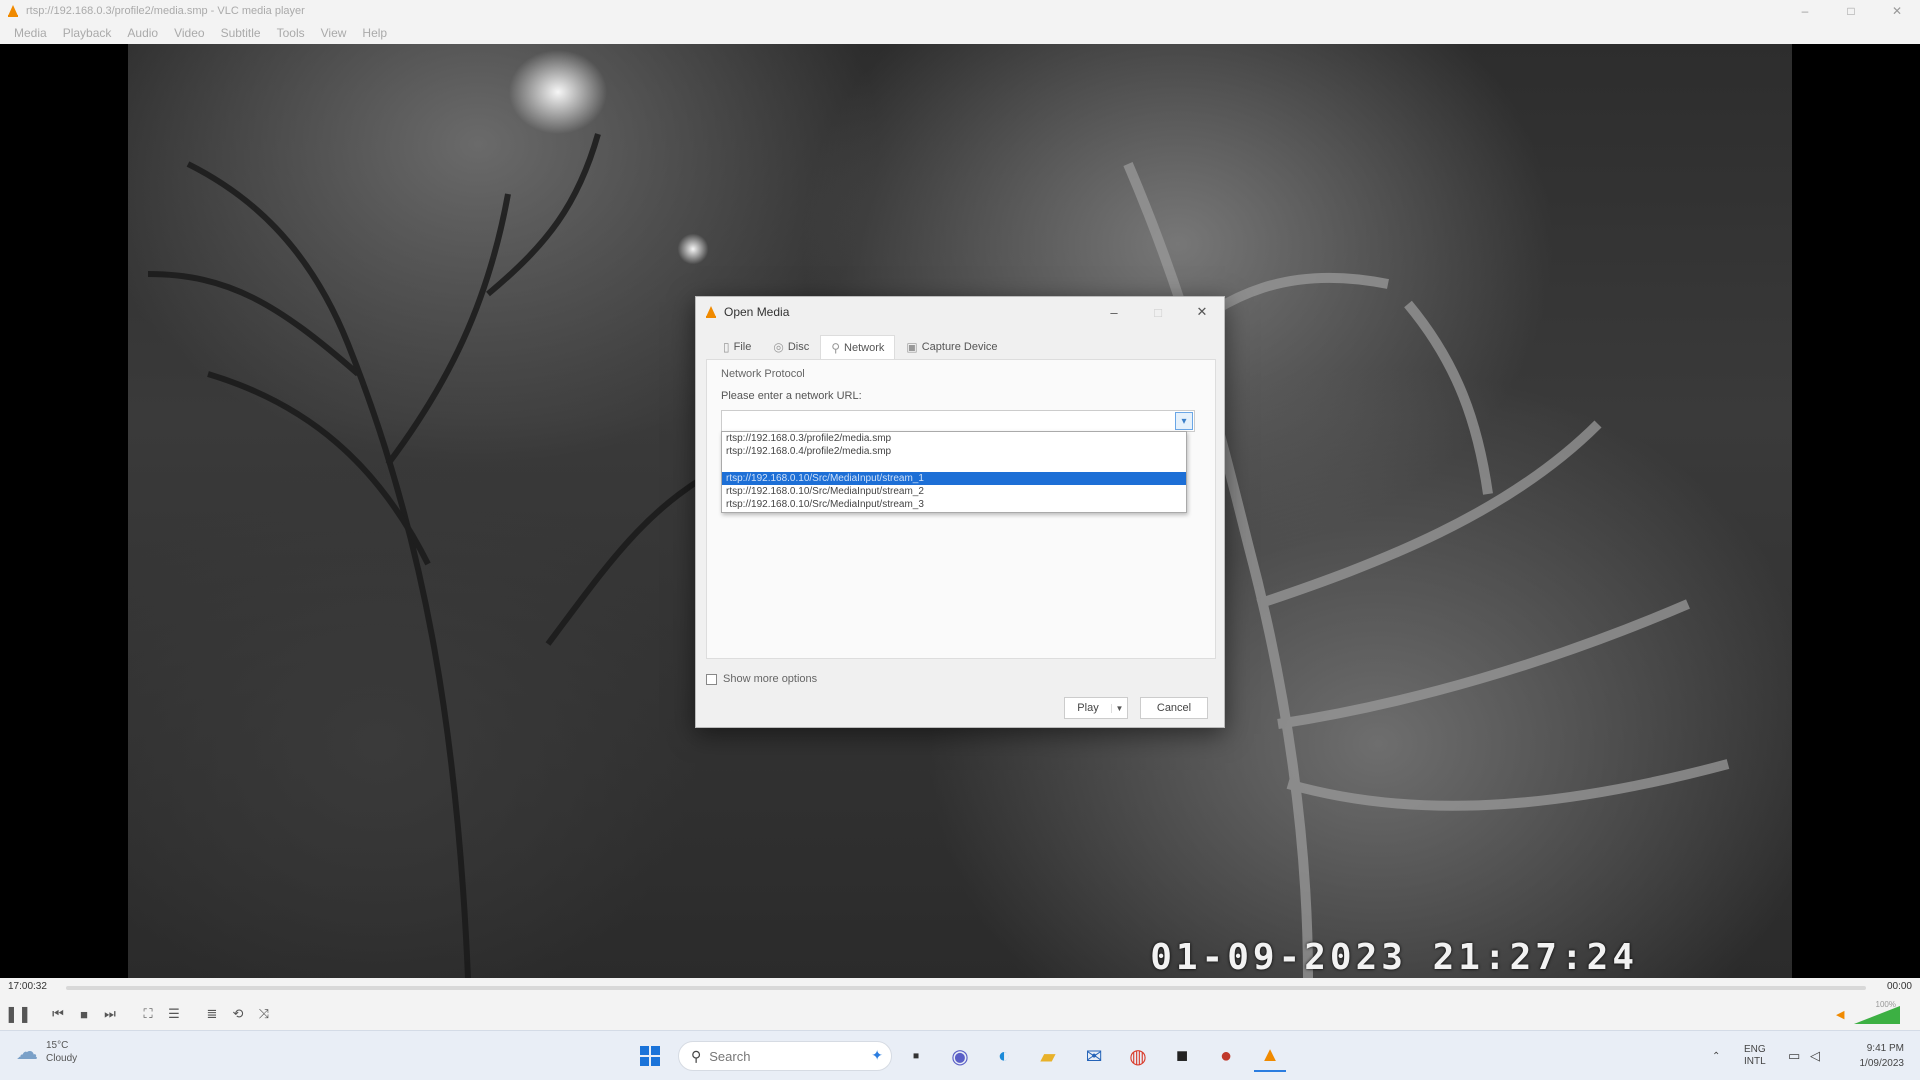 This screenshot has height=1080, width=1920. I want to click on chrome-icon: ◍, so click(1138, 1056).